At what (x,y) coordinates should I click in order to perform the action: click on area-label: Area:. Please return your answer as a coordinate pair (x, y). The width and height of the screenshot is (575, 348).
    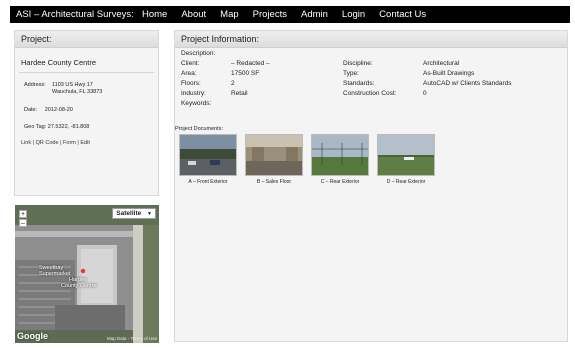
    Looking at the image, I should click on (189, 73).